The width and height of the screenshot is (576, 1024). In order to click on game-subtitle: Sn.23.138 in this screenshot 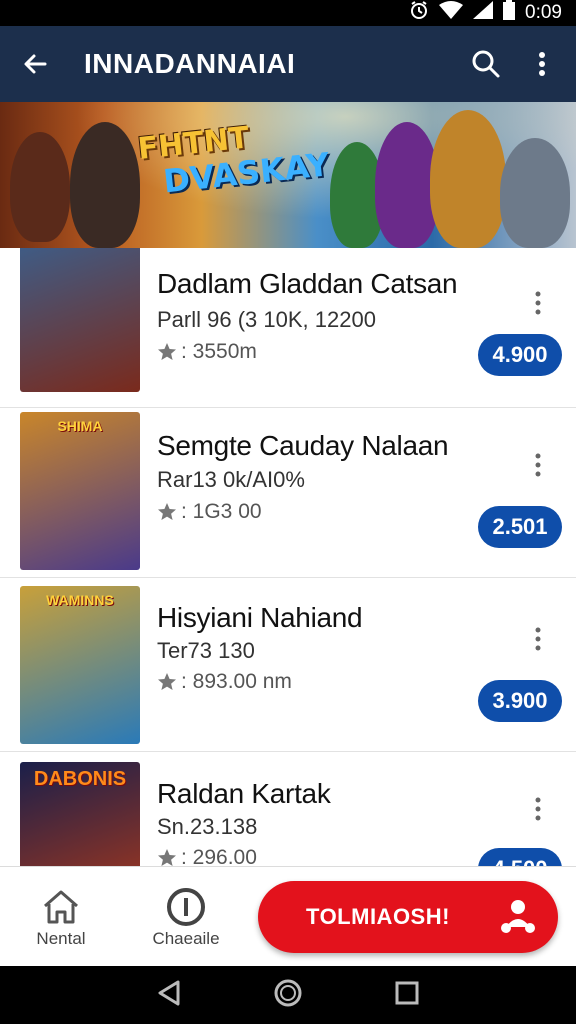, I will do `click(207, 826)`.